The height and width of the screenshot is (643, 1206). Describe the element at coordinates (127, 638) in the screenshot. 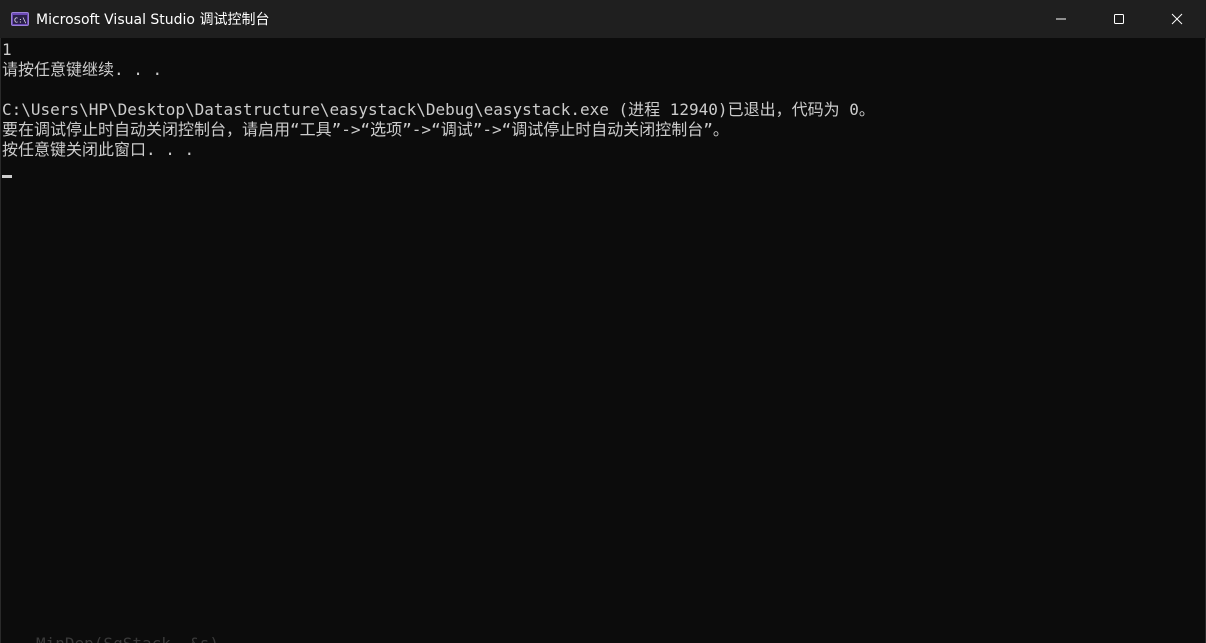

I see `background-editor-text: MinDep(SqStack, &s)` at that location.